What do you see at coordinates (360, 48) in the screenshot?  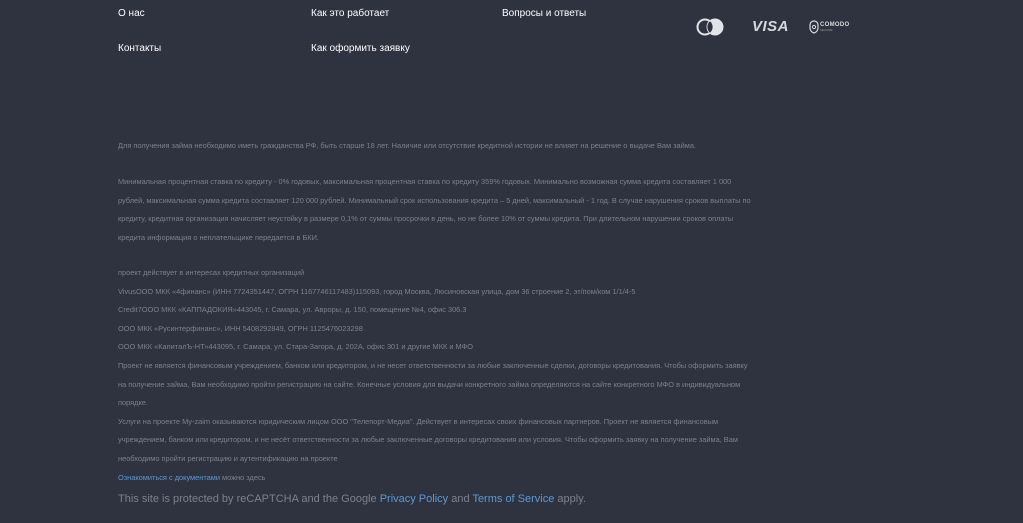 I see `nav-link-how-to-apply: Как оформить заявку` at bounding box center [360, 48].